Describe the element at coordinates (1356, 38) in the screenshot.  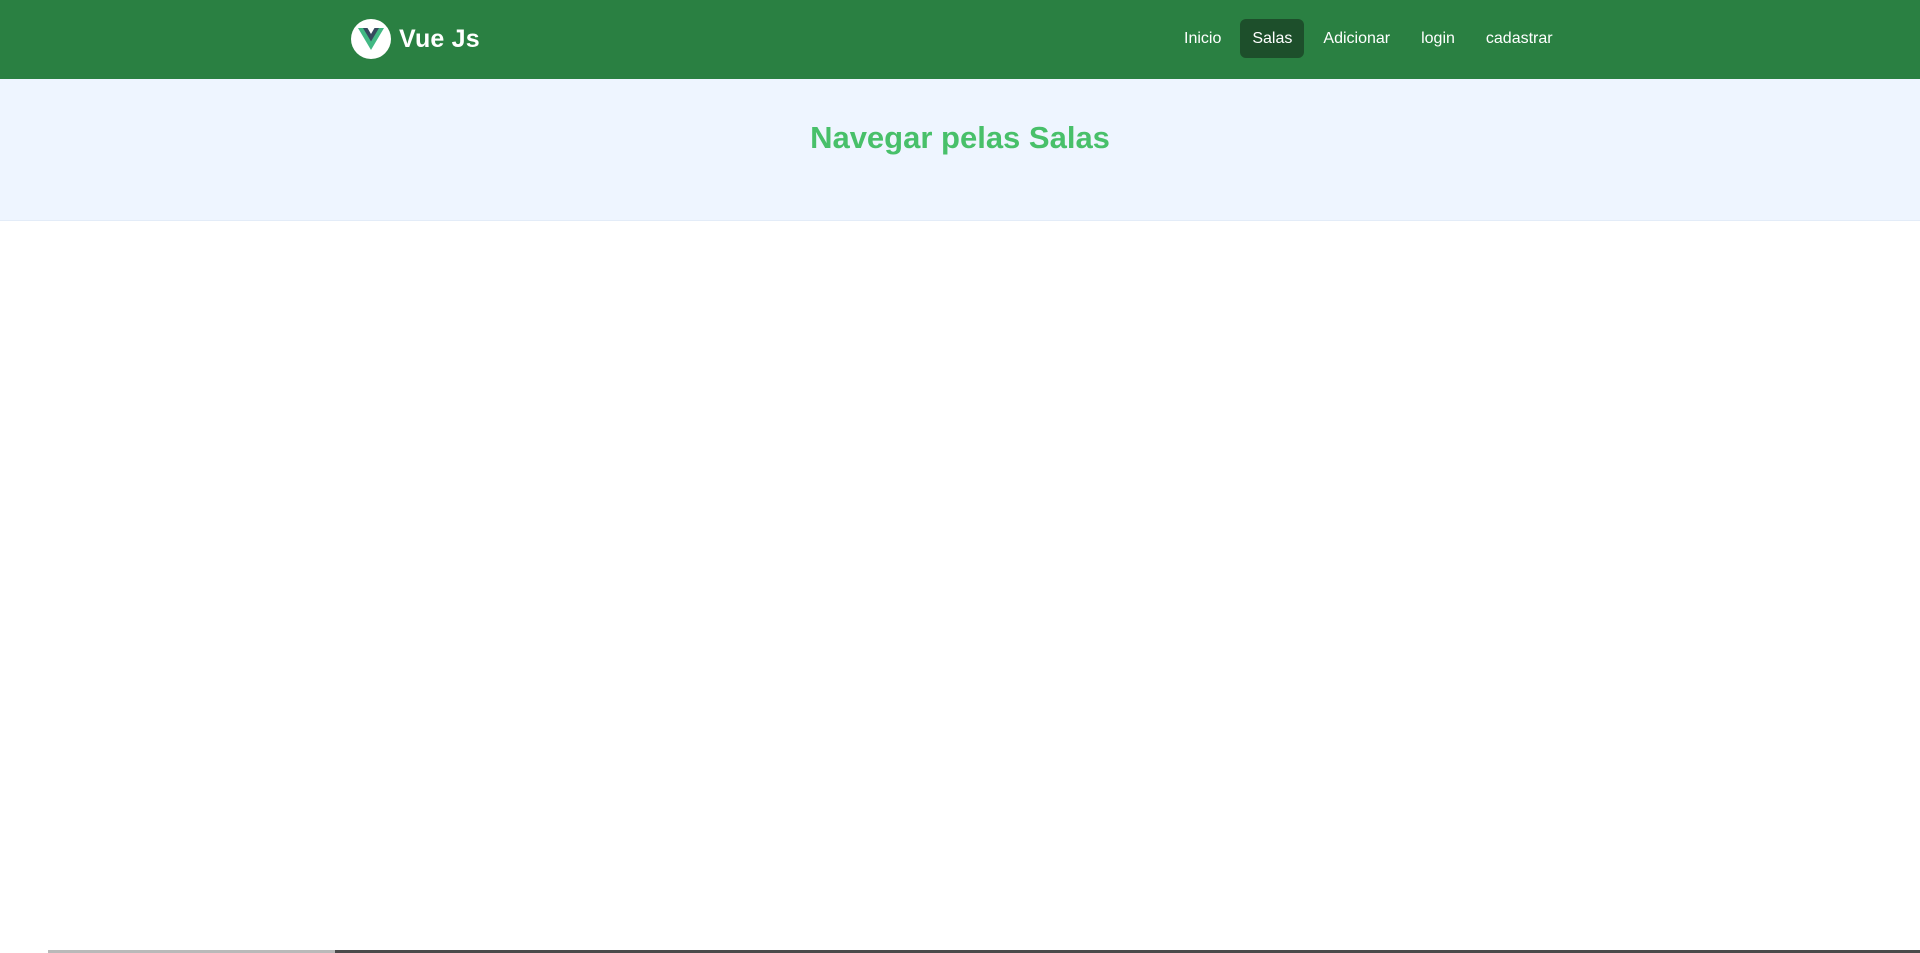
I see `nav-item-adicionar: Adicionar` at that location.